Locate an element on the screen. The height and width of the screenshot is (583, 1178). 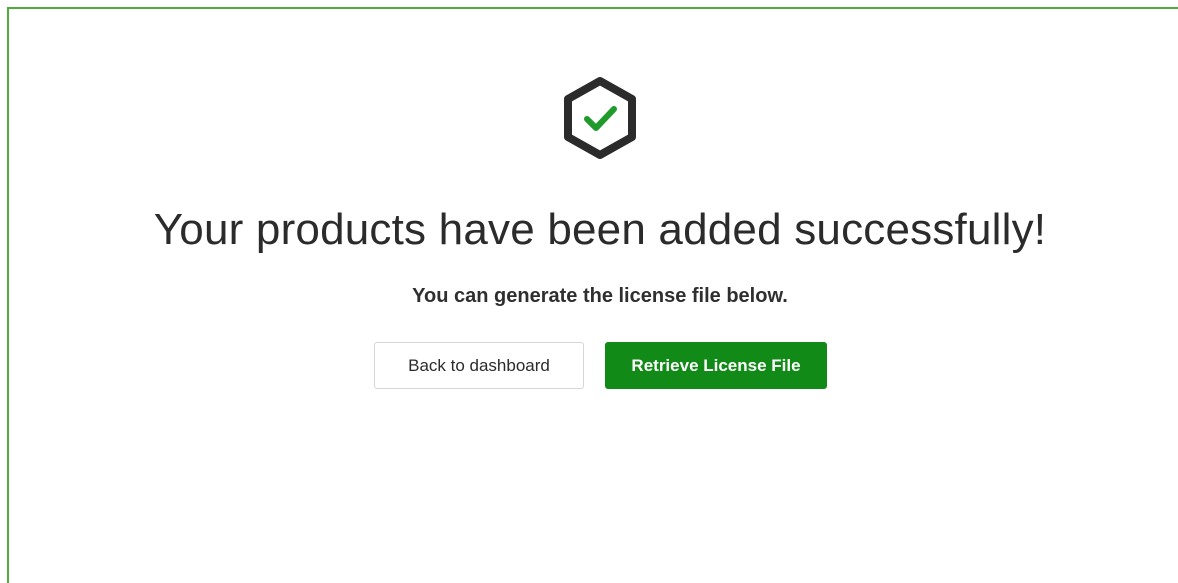
retrieve-license-file-button: Retrieve License File is located at coordinates (716, 365).